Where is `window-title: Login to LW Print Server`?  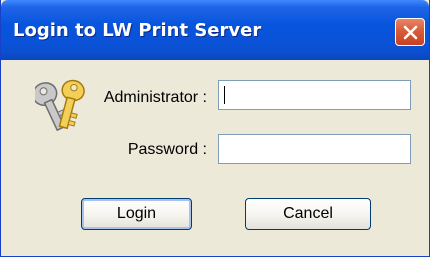
window-title: Login to LW Print Server is located at coordinates (137, 30).